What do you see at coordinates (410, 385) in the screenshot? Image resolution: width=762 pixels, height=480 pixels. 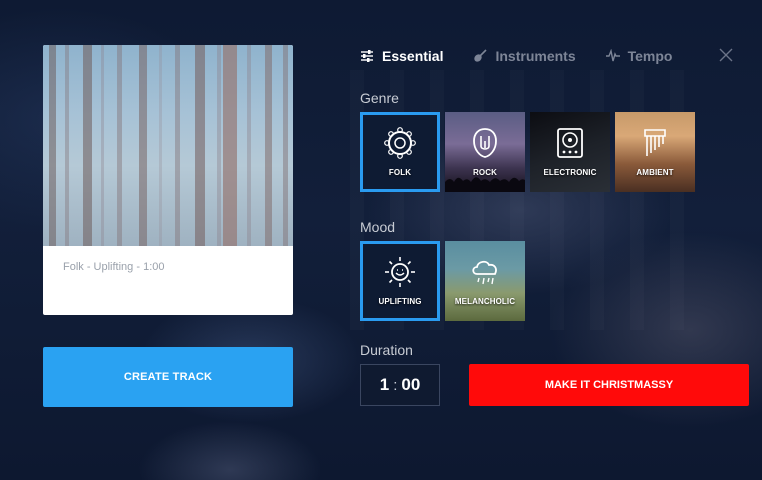 I see `duration-seconds: 00` at bounding box center [410, 385].